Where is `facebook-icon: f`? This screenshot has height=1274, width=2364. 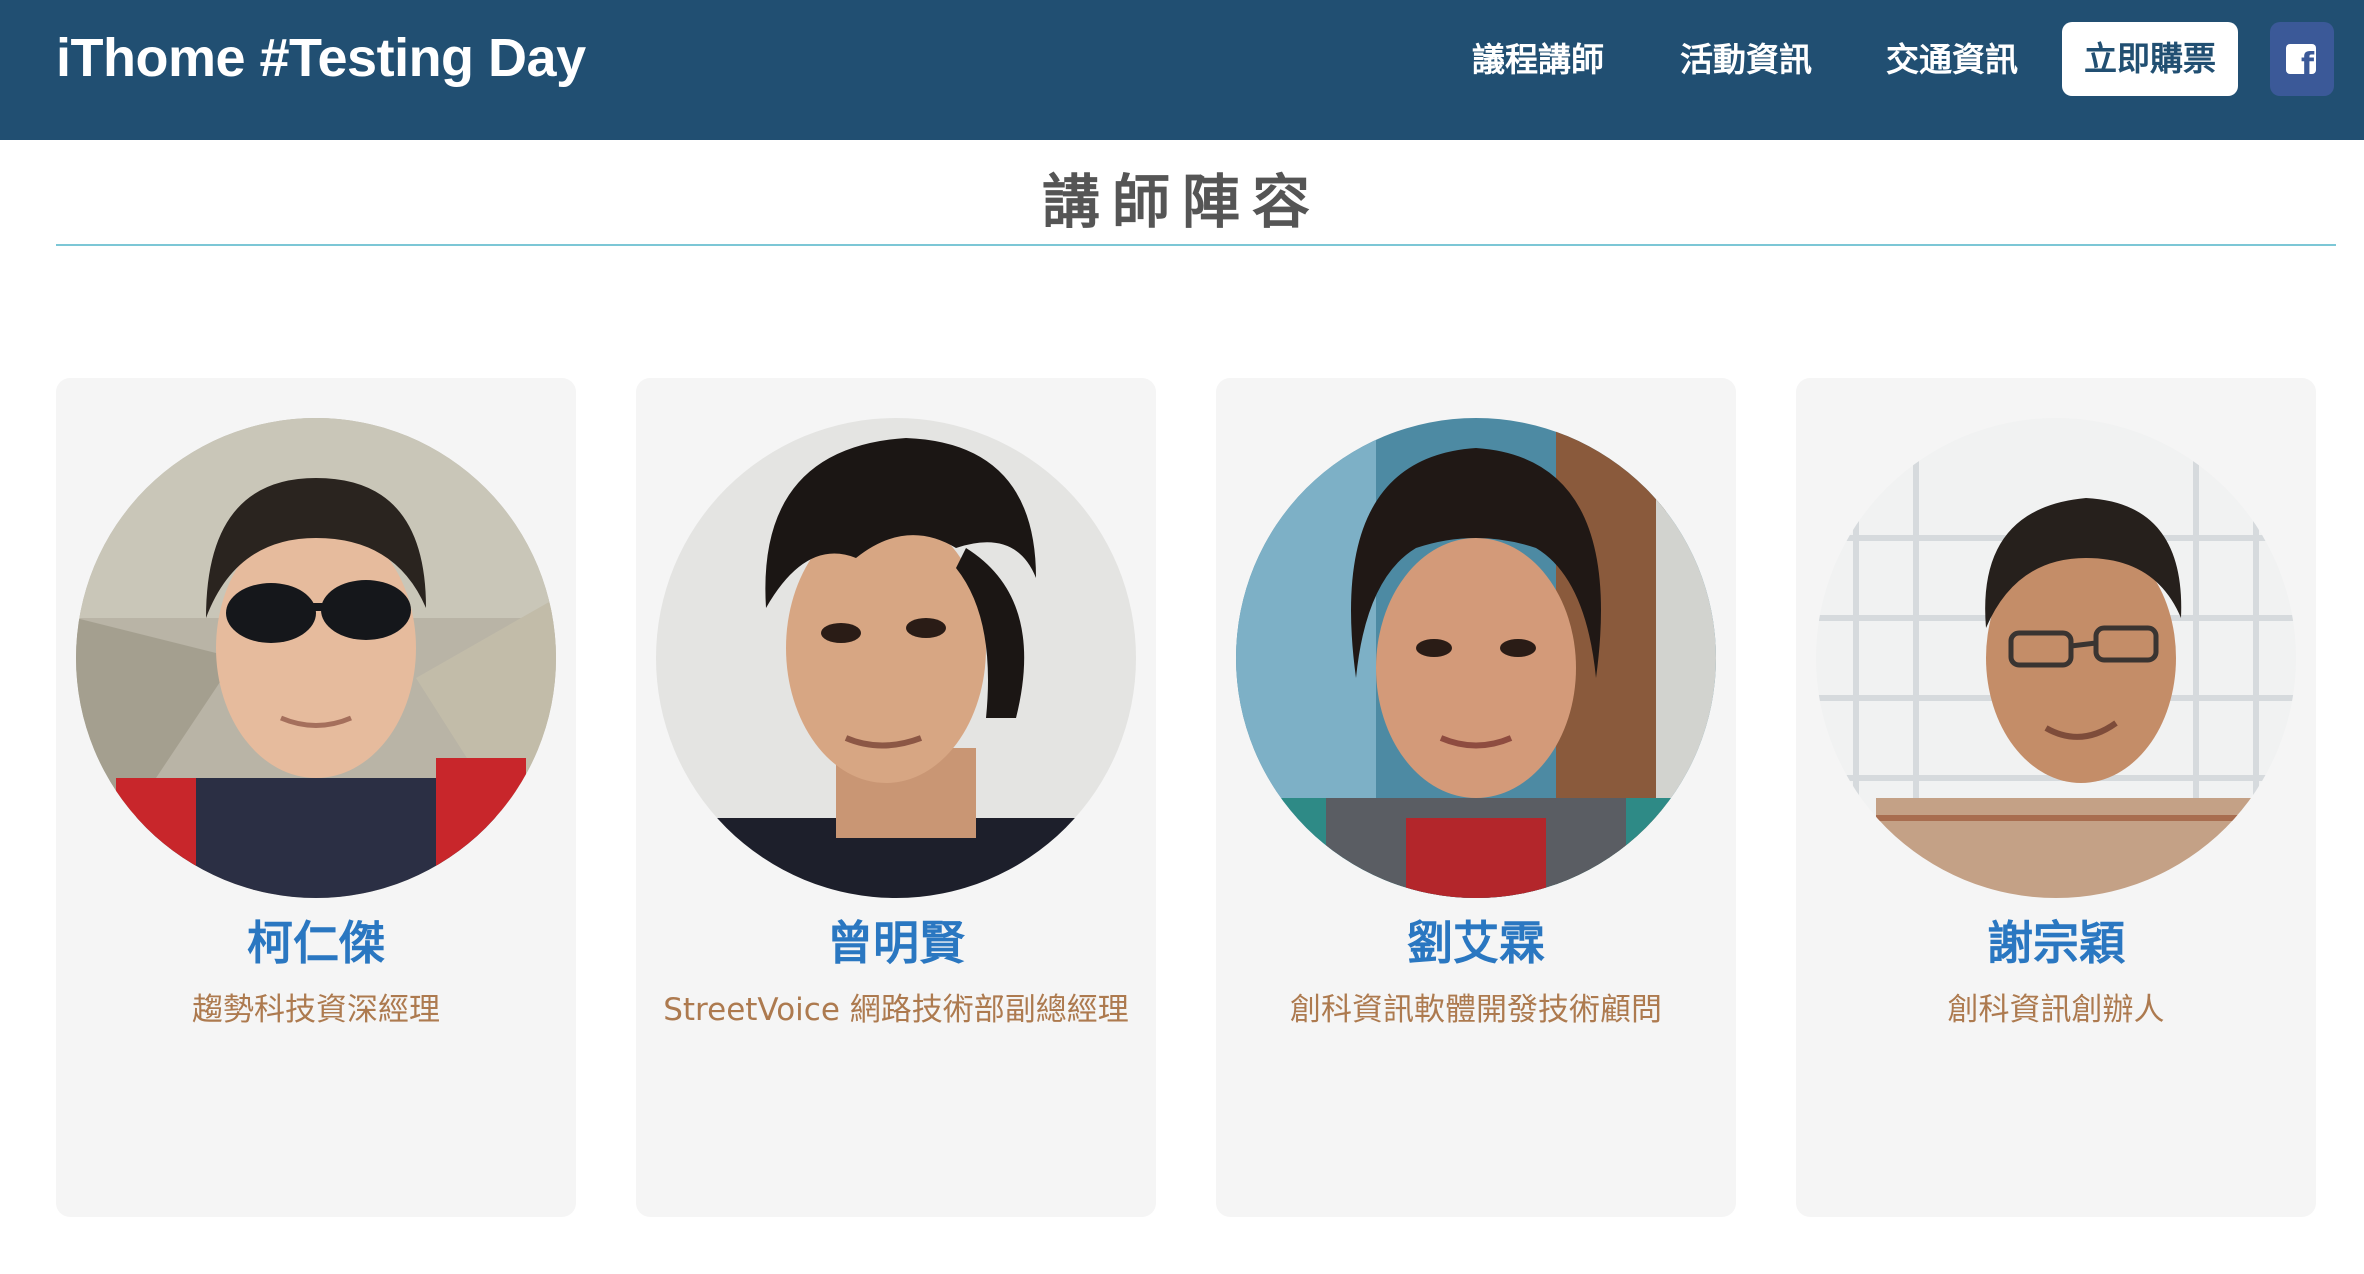
facebook-icon: f is located at coordinates (2301, 59).